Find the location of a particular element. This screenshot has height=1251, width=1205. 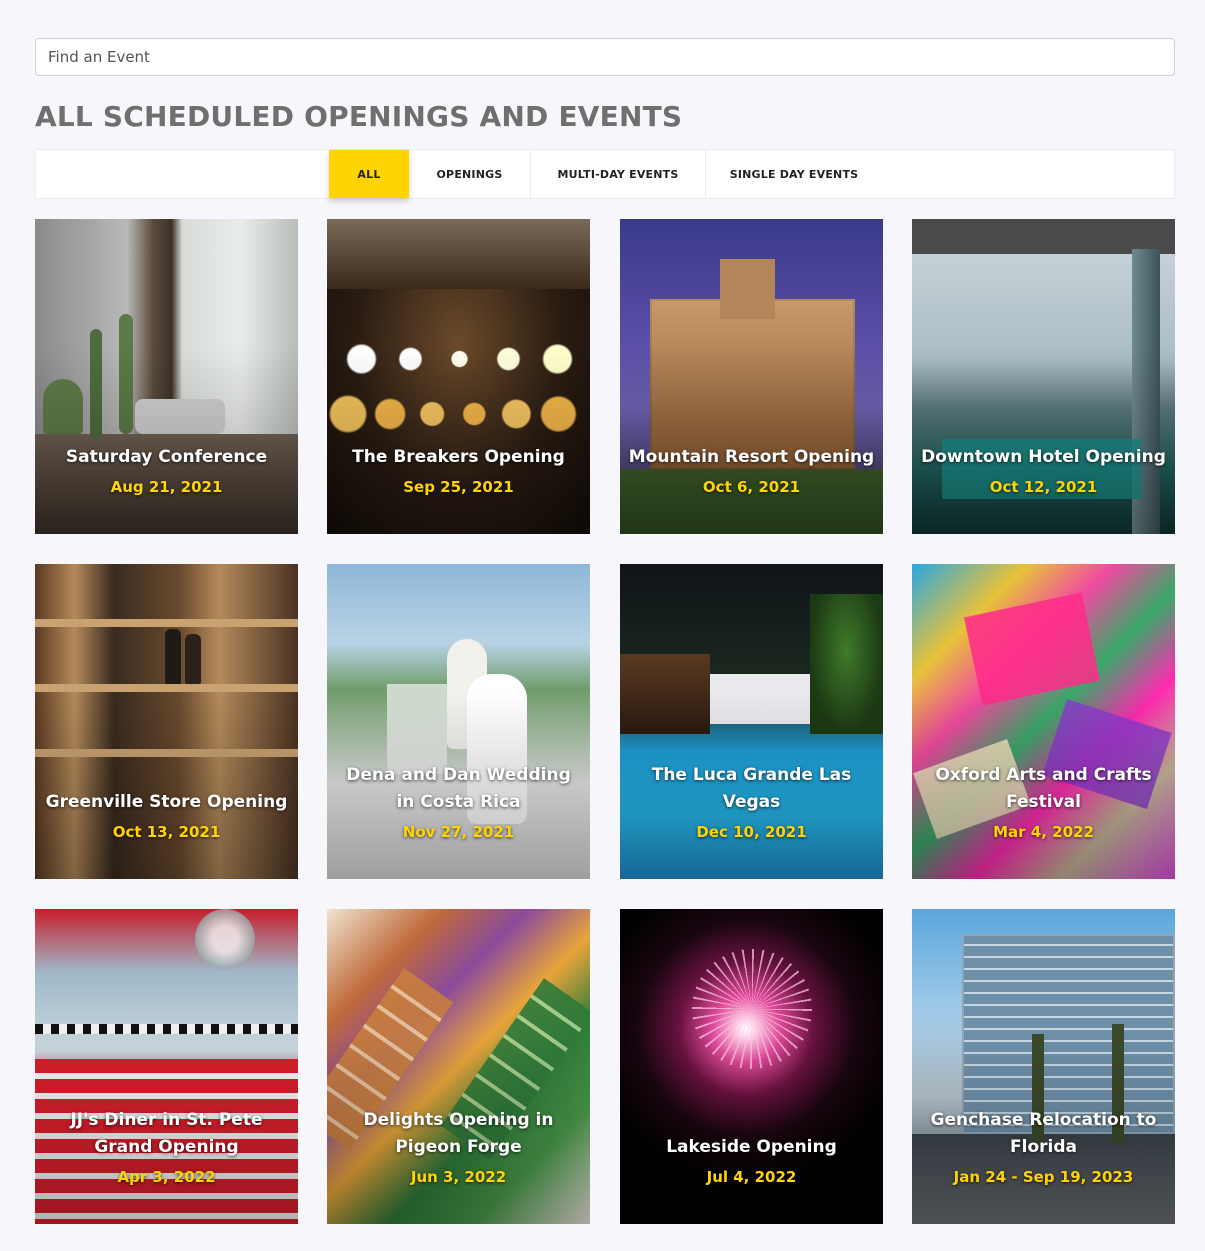

tab-multi-day-events: MULTI-DAY EVENTS is located at coordinates (618, 174).